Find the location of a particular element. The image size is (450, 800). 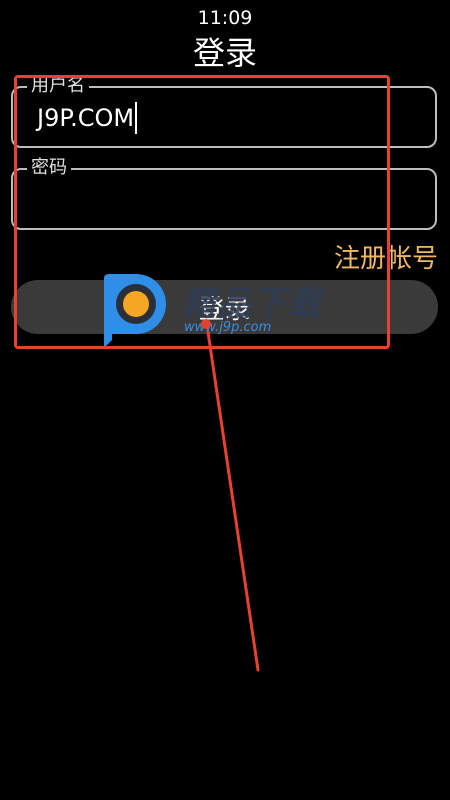

register-account-link: 注册帐号 is located at coordinates (386, 256).